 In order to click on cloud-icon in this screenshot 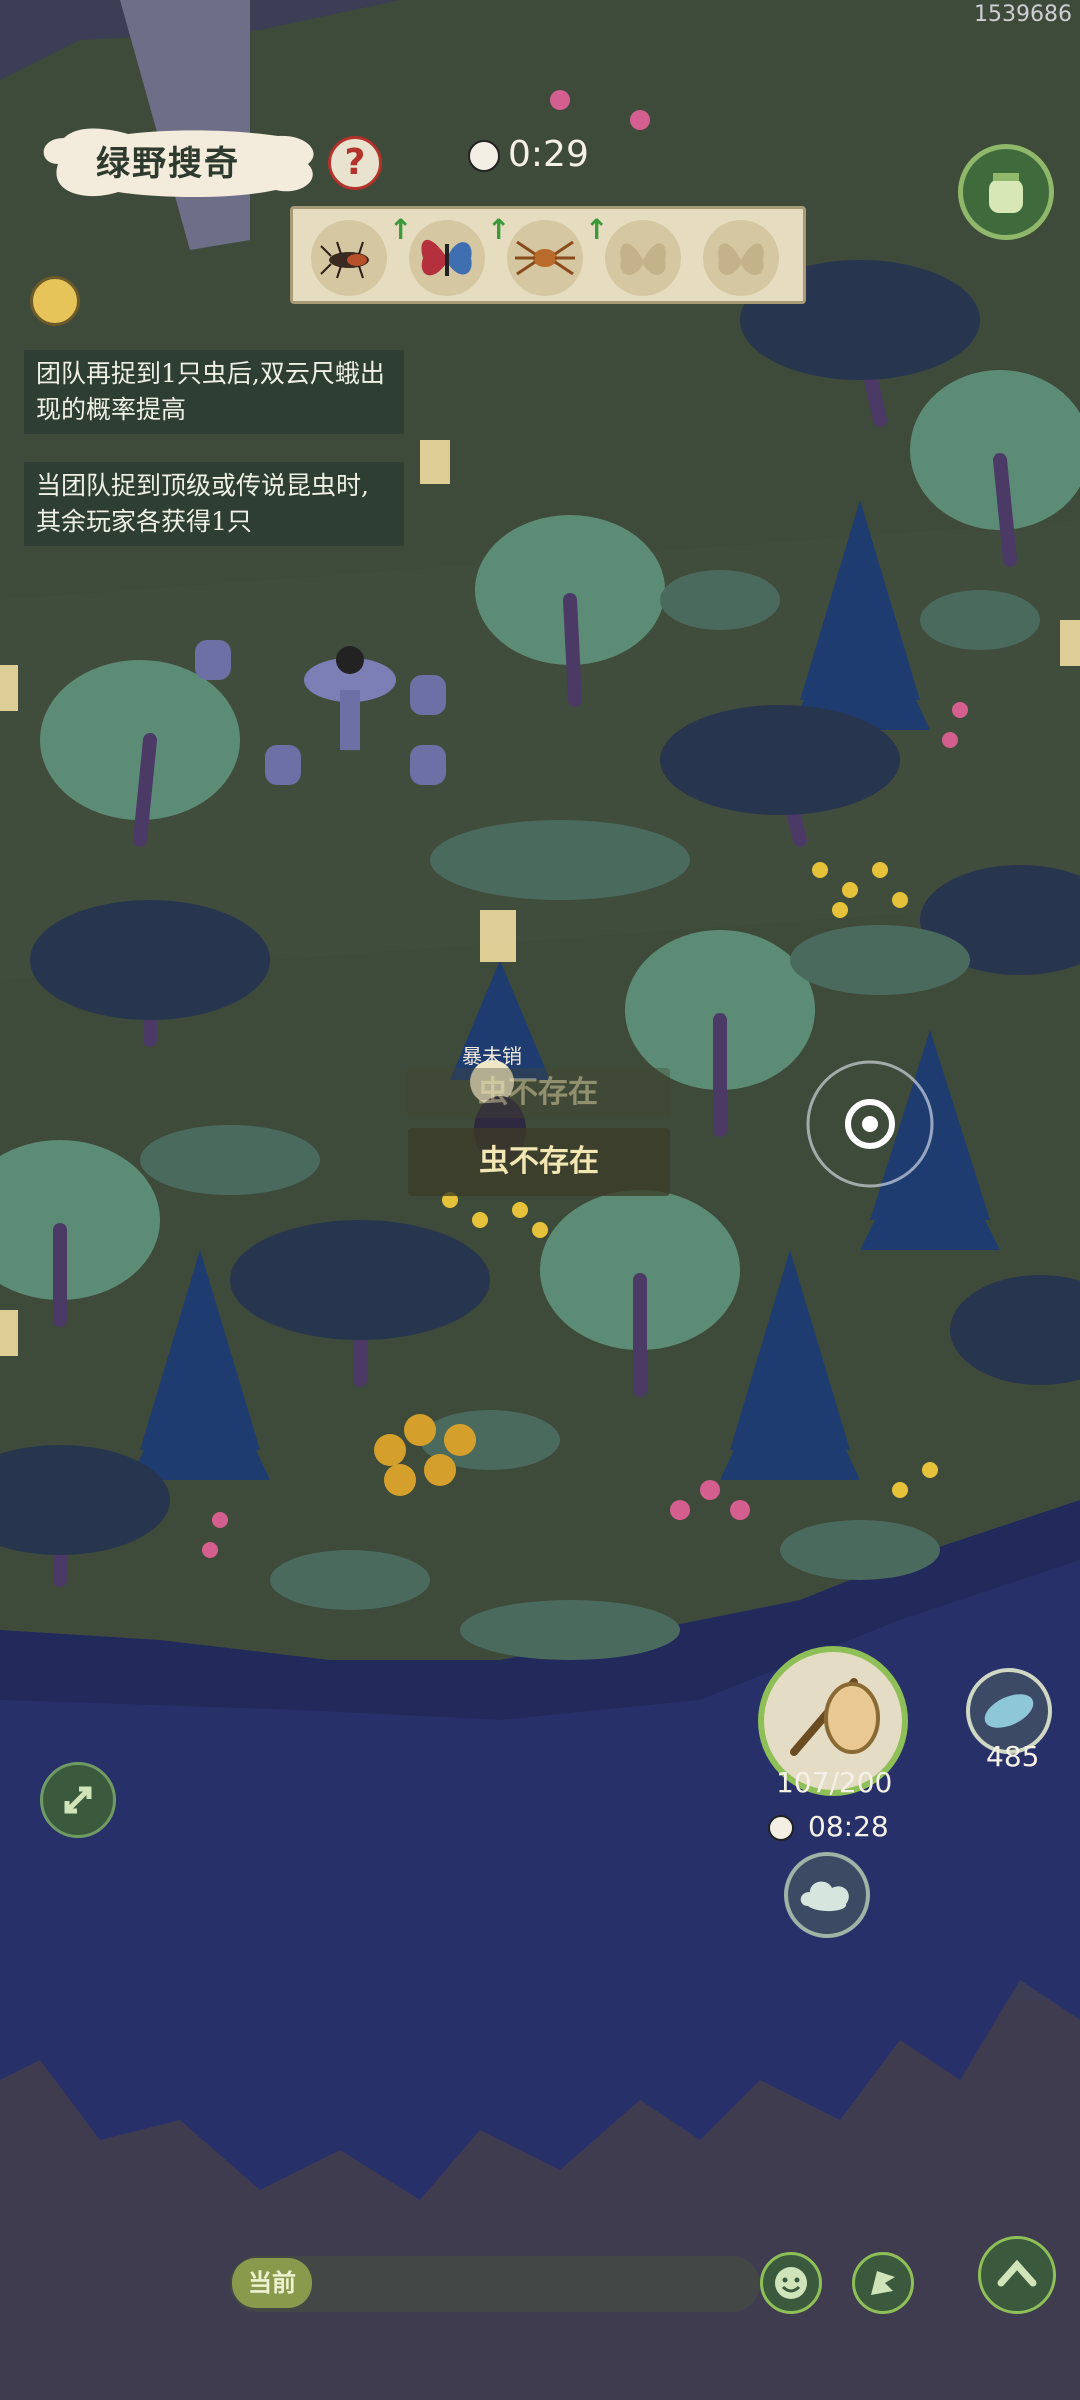, I will do `click(824, 1896)`.